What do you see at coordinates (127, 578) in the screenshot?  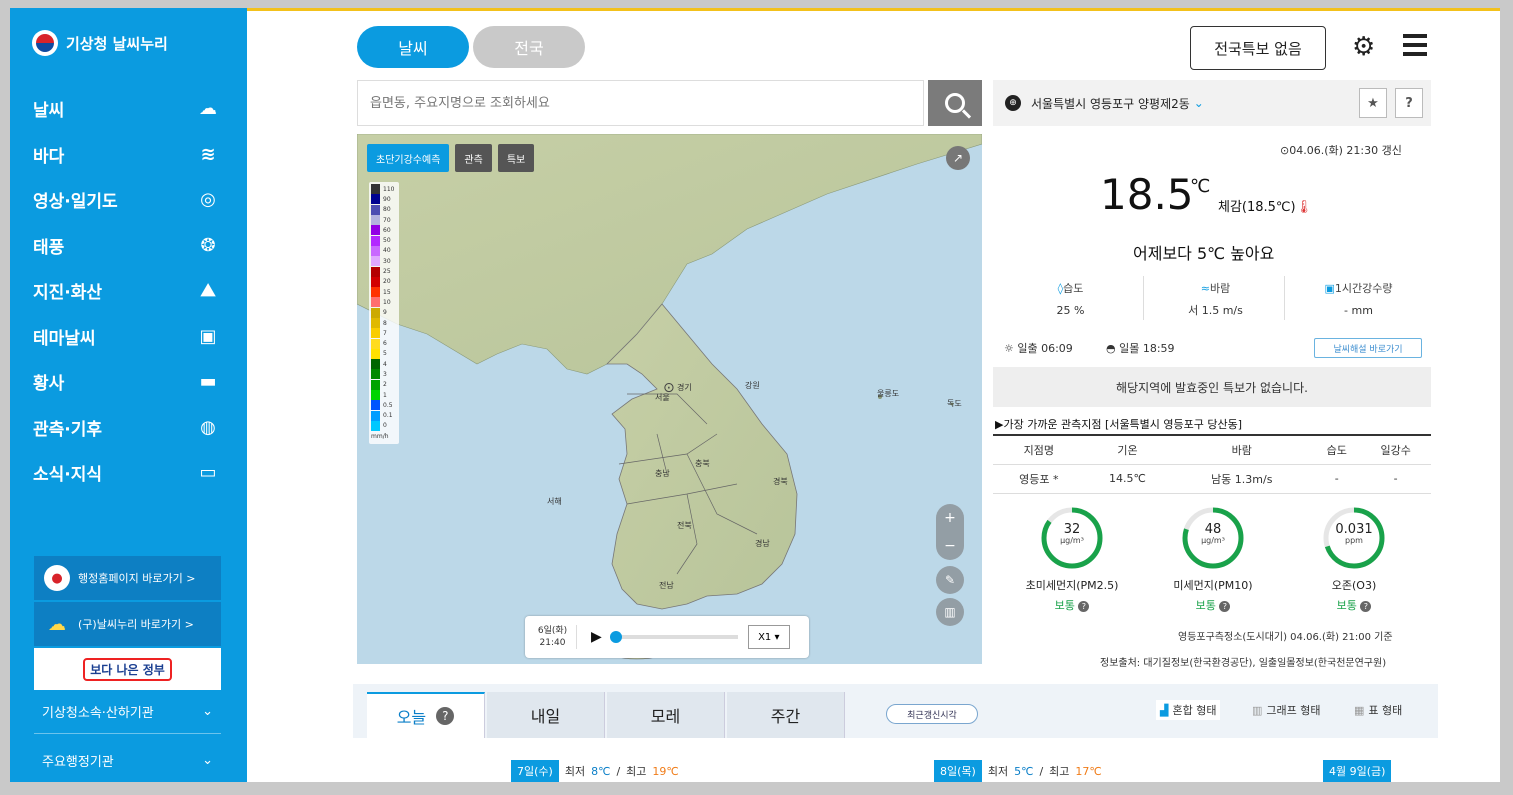 I see `admin-homepage-link: ● 행정홈페이지 바로가기 >` at bounding box center [127, 578].